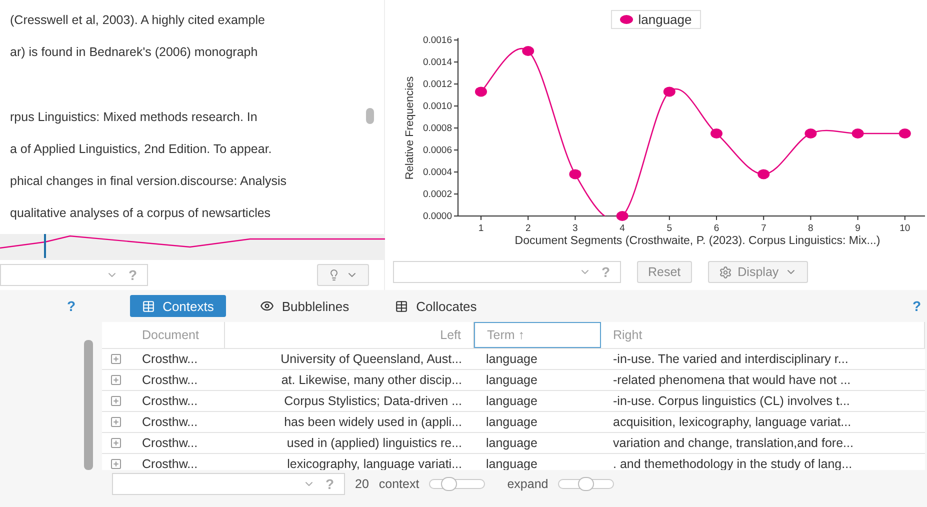 This screenshot has height=507, width=927. What do you see at coordinates (763, 335) in the screenshot?
I see `column-header: Right` at bounding box center [763, 335].